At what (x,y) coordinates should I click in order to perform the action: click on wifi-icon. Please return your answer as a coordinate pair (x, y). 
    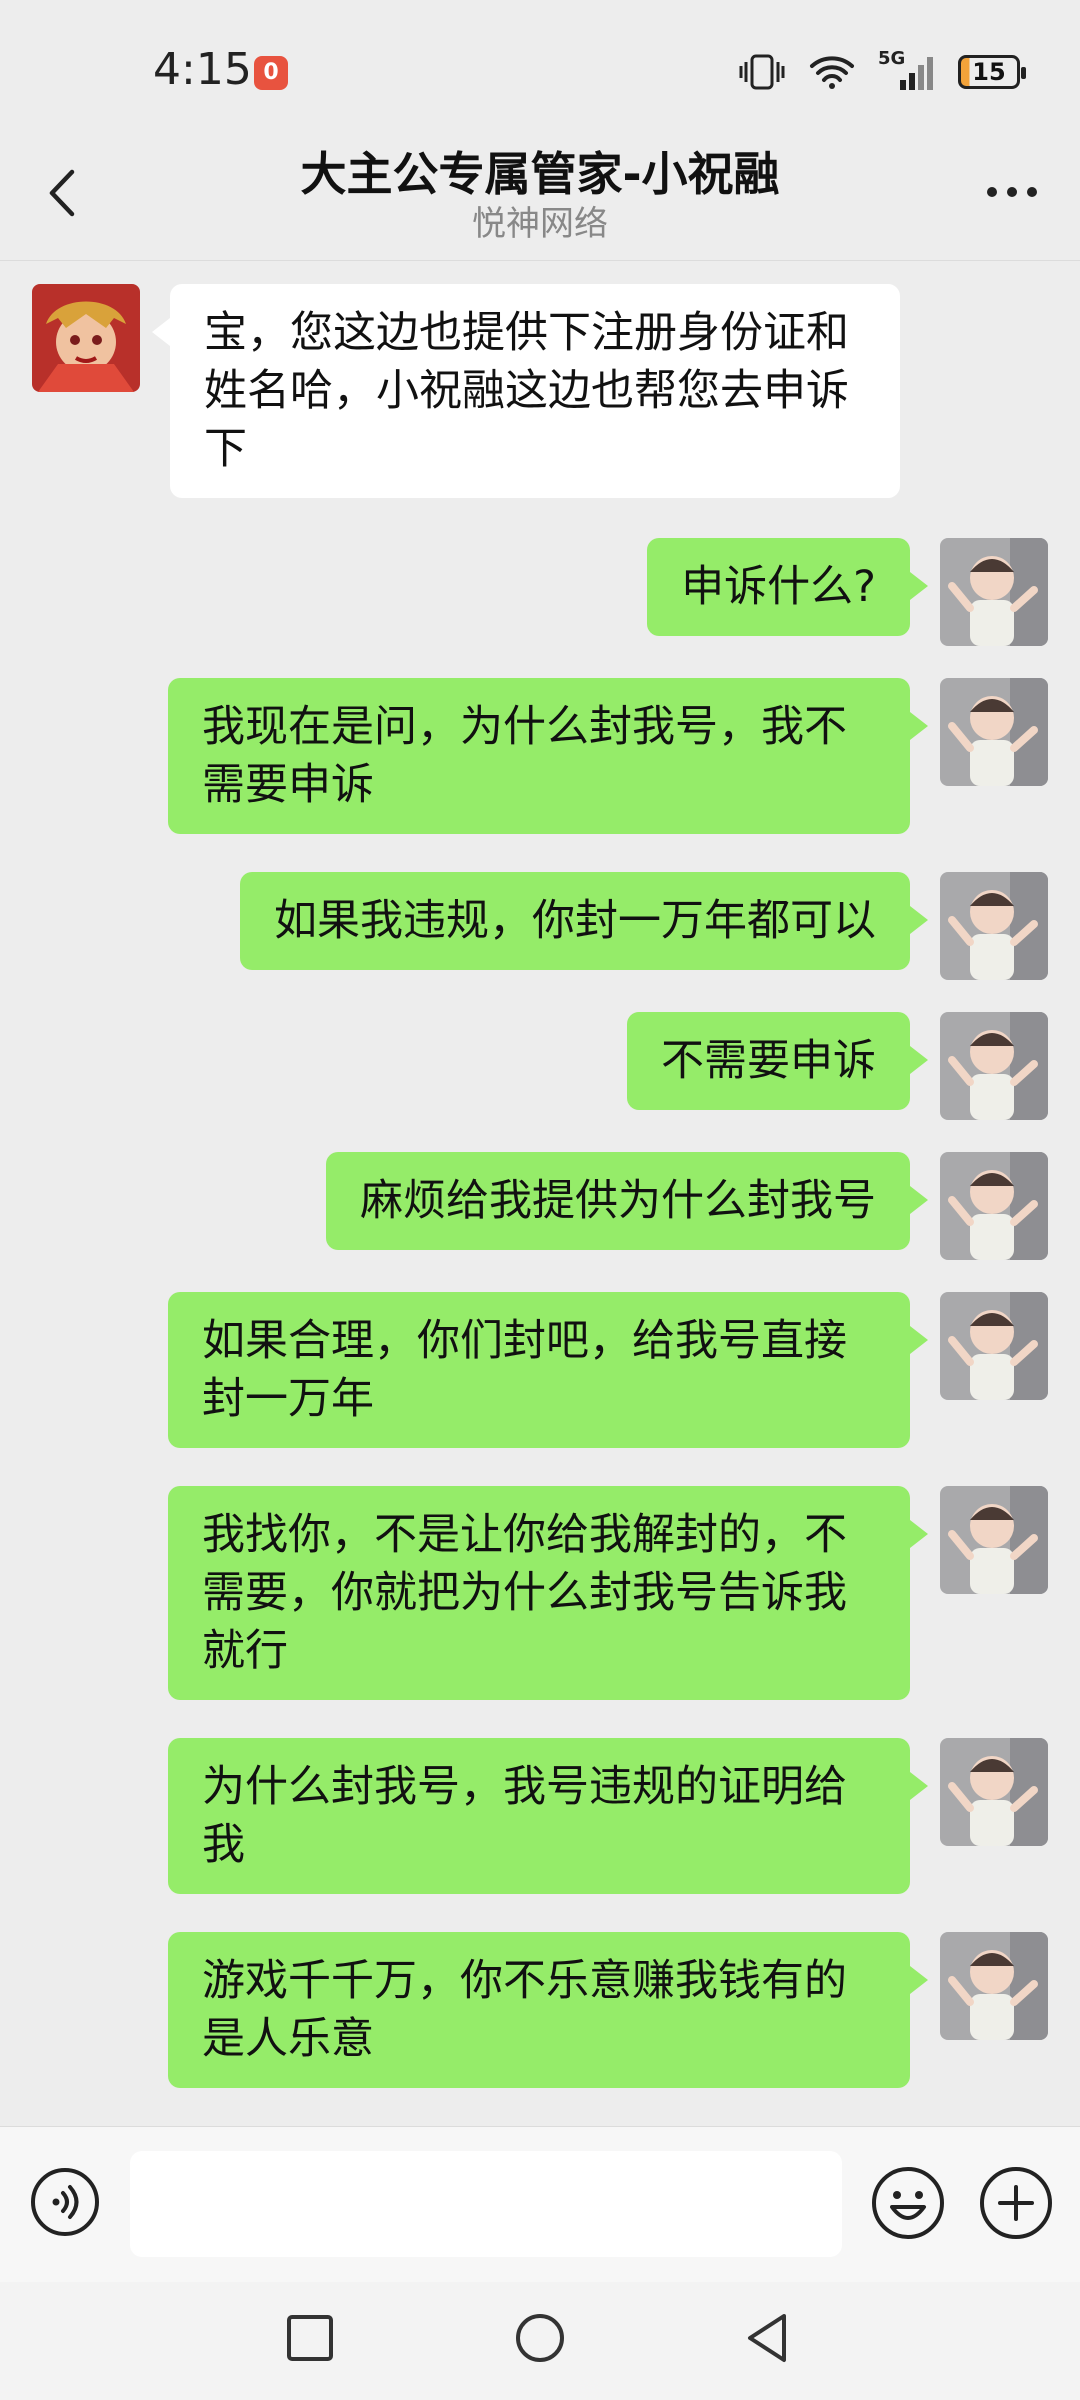
    Looking at the image, I should click on (832, 72).